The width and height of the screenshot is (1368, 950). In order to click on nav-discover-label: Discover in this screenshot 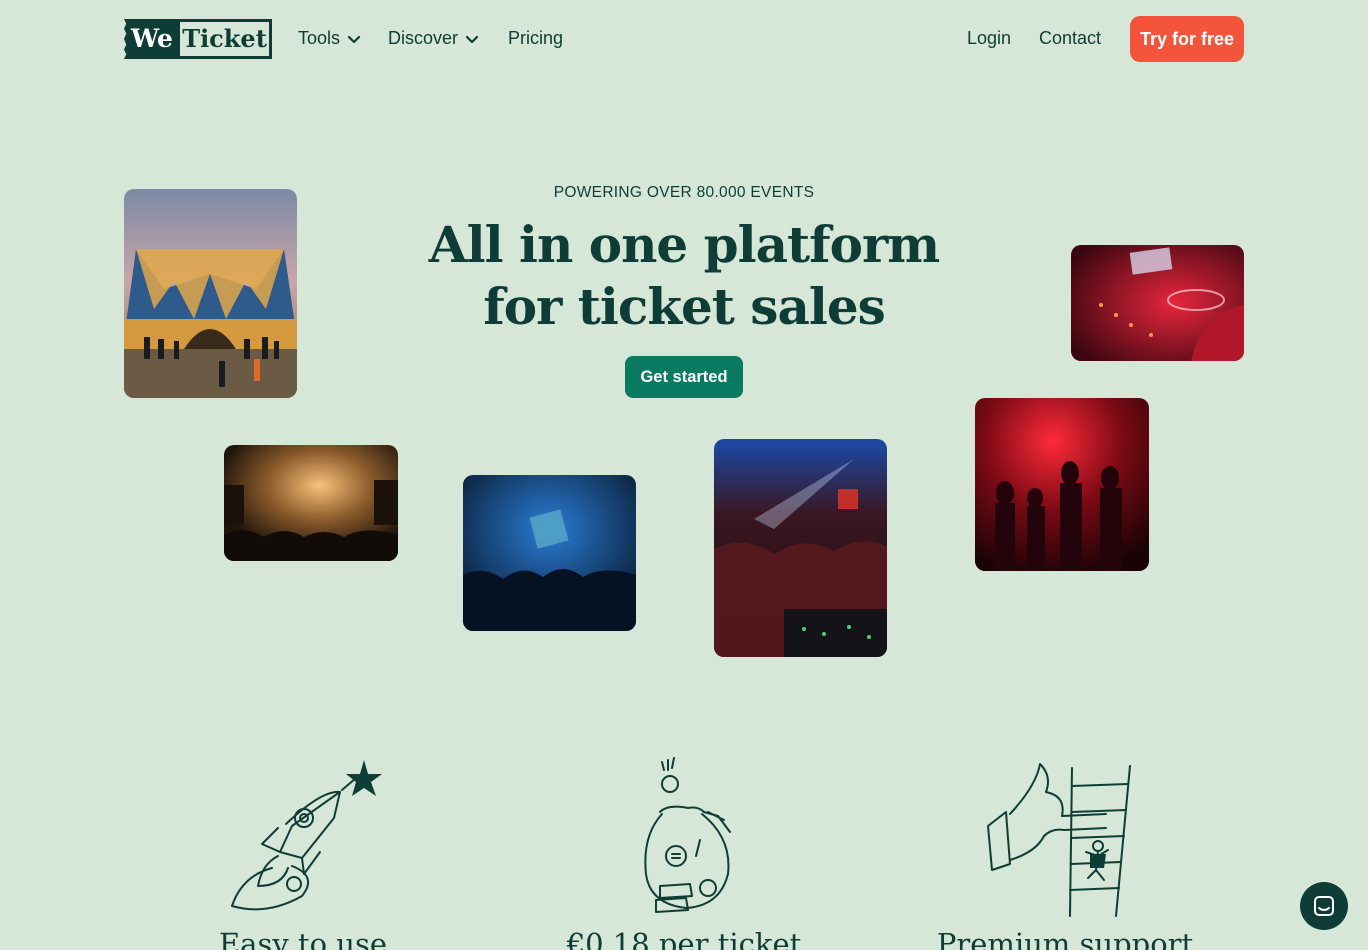, I will do `click(423, 38)`.